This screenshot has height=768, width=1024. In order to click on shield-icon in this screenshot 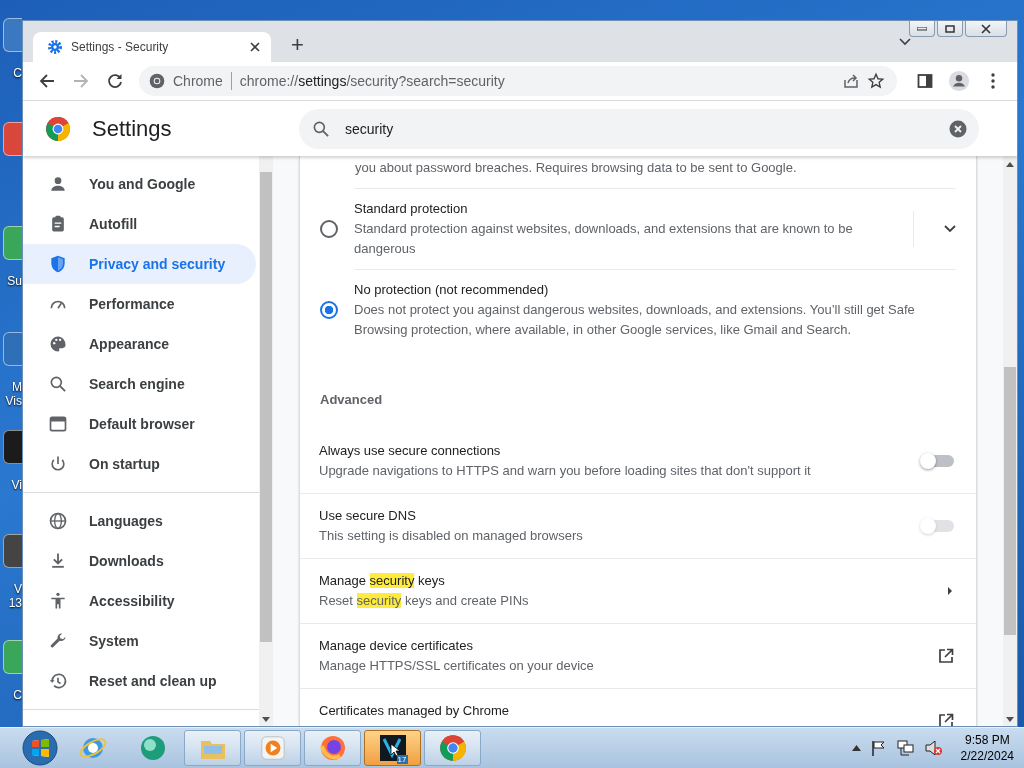, I will do `click(58, 264)`.